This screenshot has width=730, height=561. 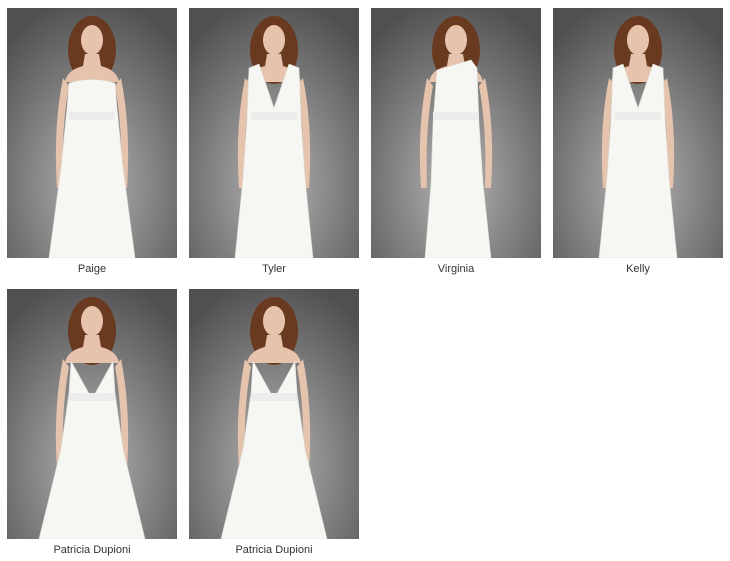 What do you see at coordinates (274, 269) in the screenshot?
I see `dress-name: Tyler` at bounding box center [274, 269].